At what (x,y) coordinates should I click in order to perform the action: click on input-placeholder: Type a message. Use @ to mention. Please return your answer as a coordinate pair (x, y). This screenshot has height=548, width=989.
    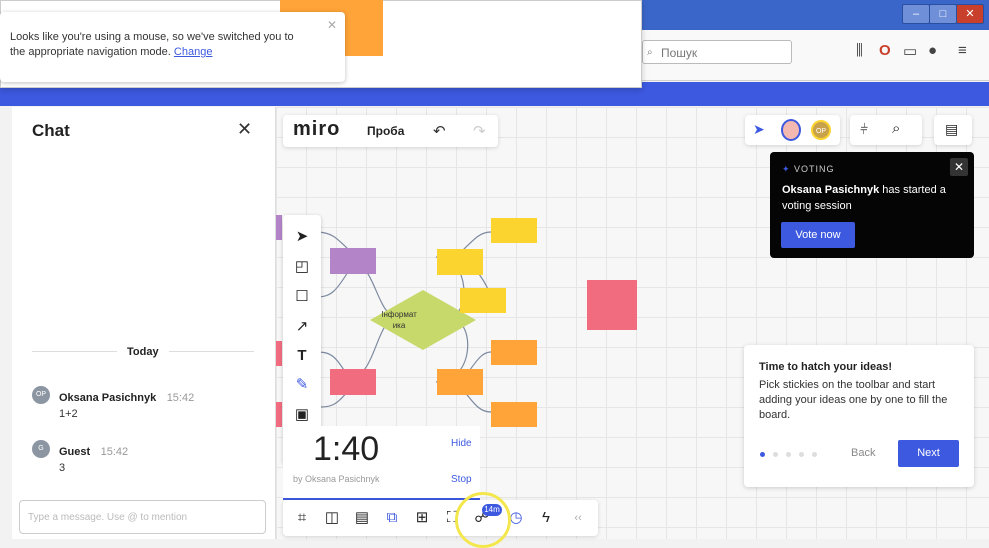
    Looking at the image, I should click on (108, 517).